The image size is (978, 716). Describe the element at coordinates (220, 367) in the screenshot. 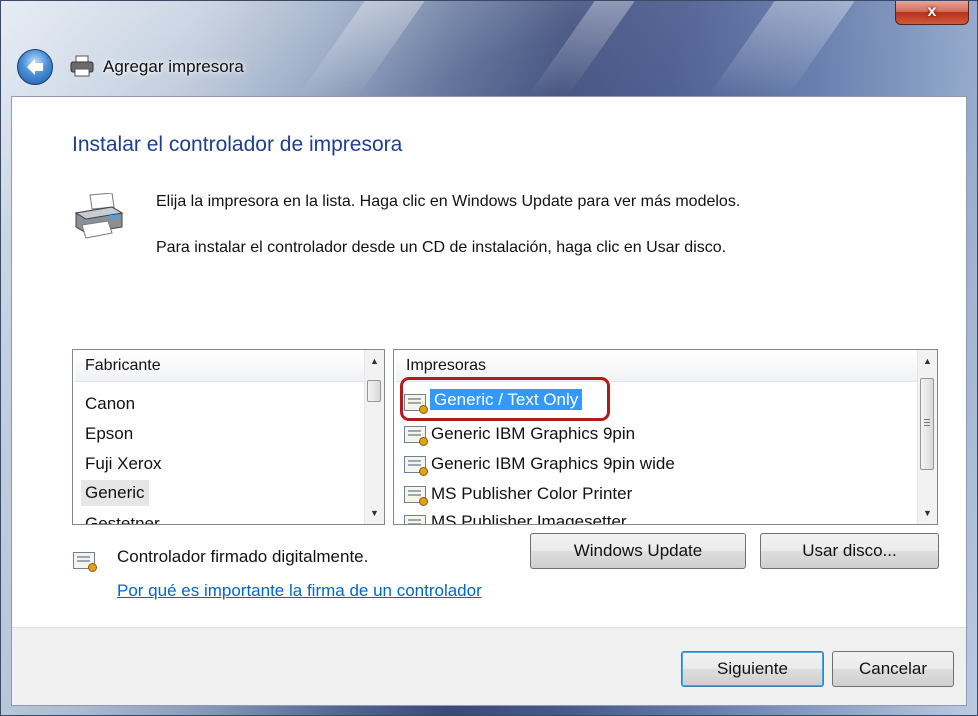

I see `manufacturer-list-header: Fabricante` at that location.